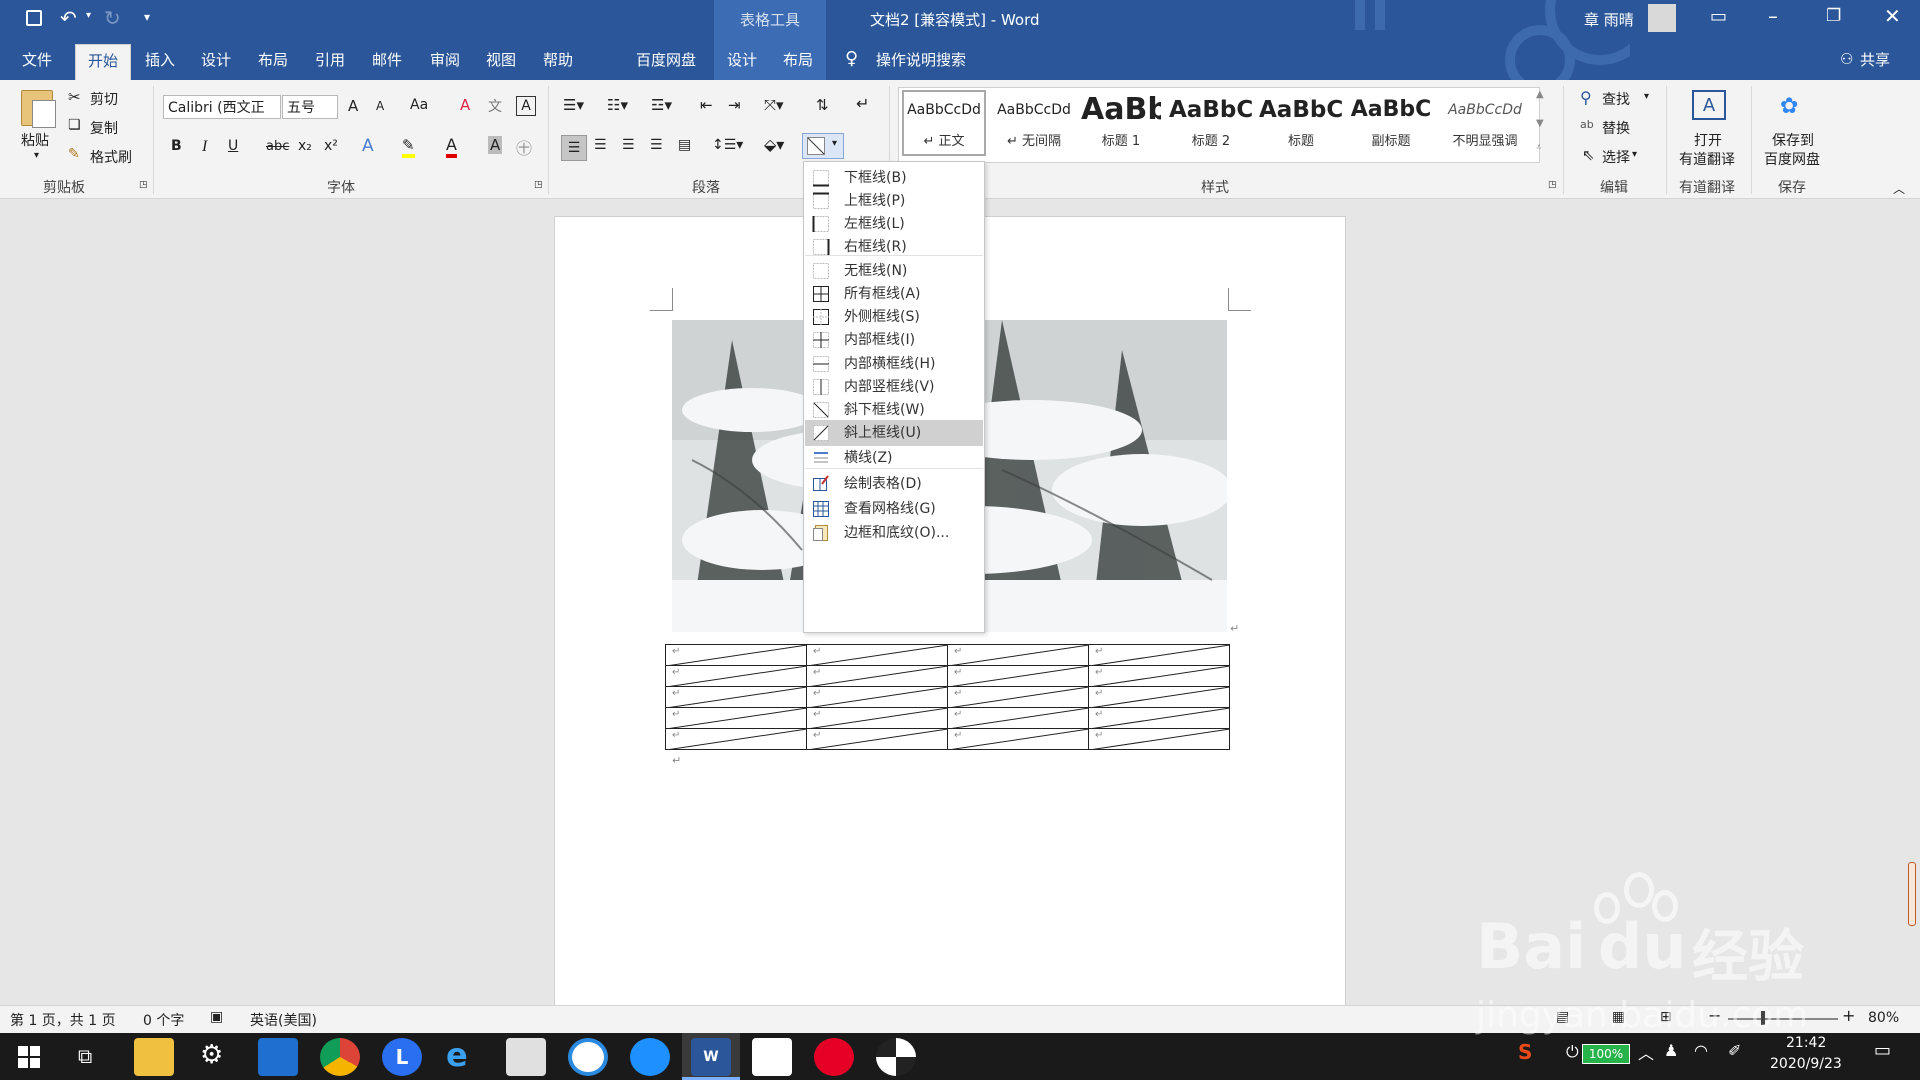 This screenshot has width=1920, height=1080. What do you see at coordinates (684, 145) in the screenshot?
I see `distributed-icon: ▤` at bounding box center [684, 145].